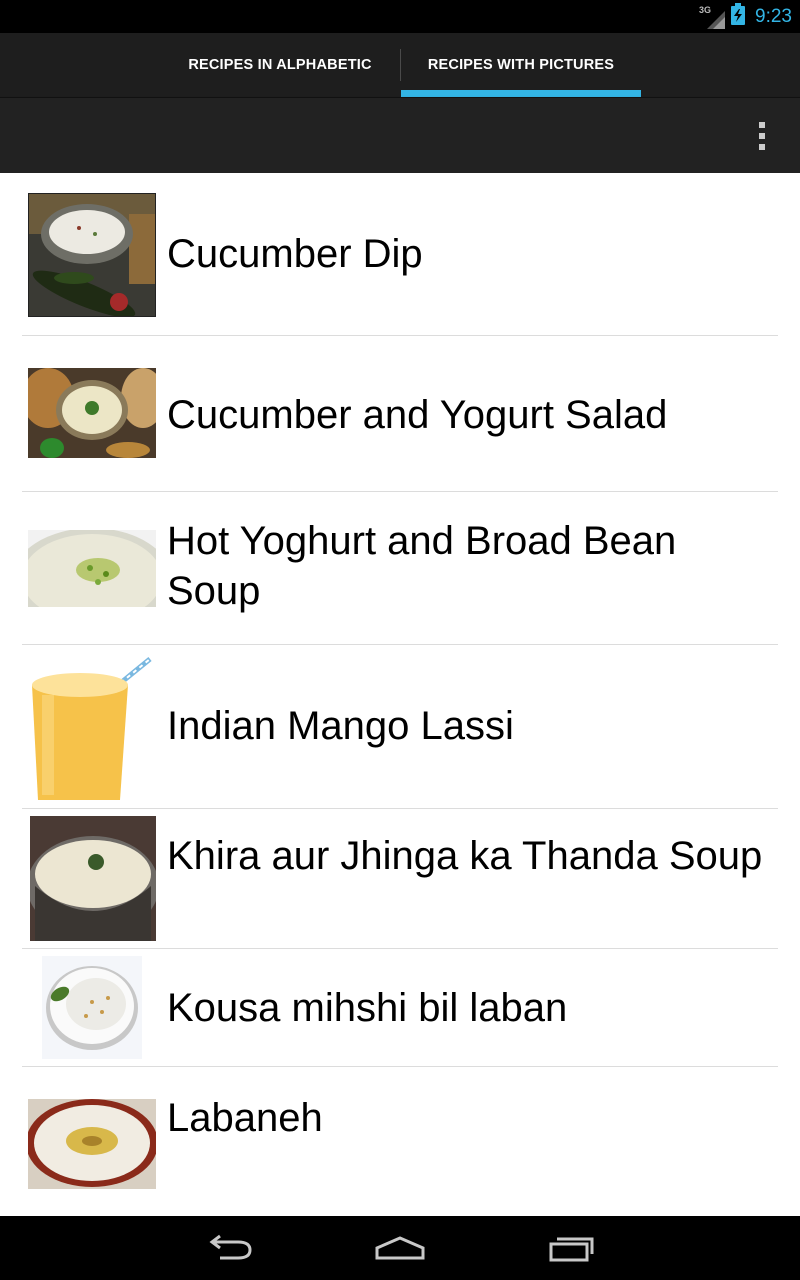 This screenshot has width=800, height=1280. What do you see at coordinates (521, 65) in the screenshot?
I see `tab-recipes-with-pictures: RECIPES WITH PICTURES` at bounding box center [521, 65].